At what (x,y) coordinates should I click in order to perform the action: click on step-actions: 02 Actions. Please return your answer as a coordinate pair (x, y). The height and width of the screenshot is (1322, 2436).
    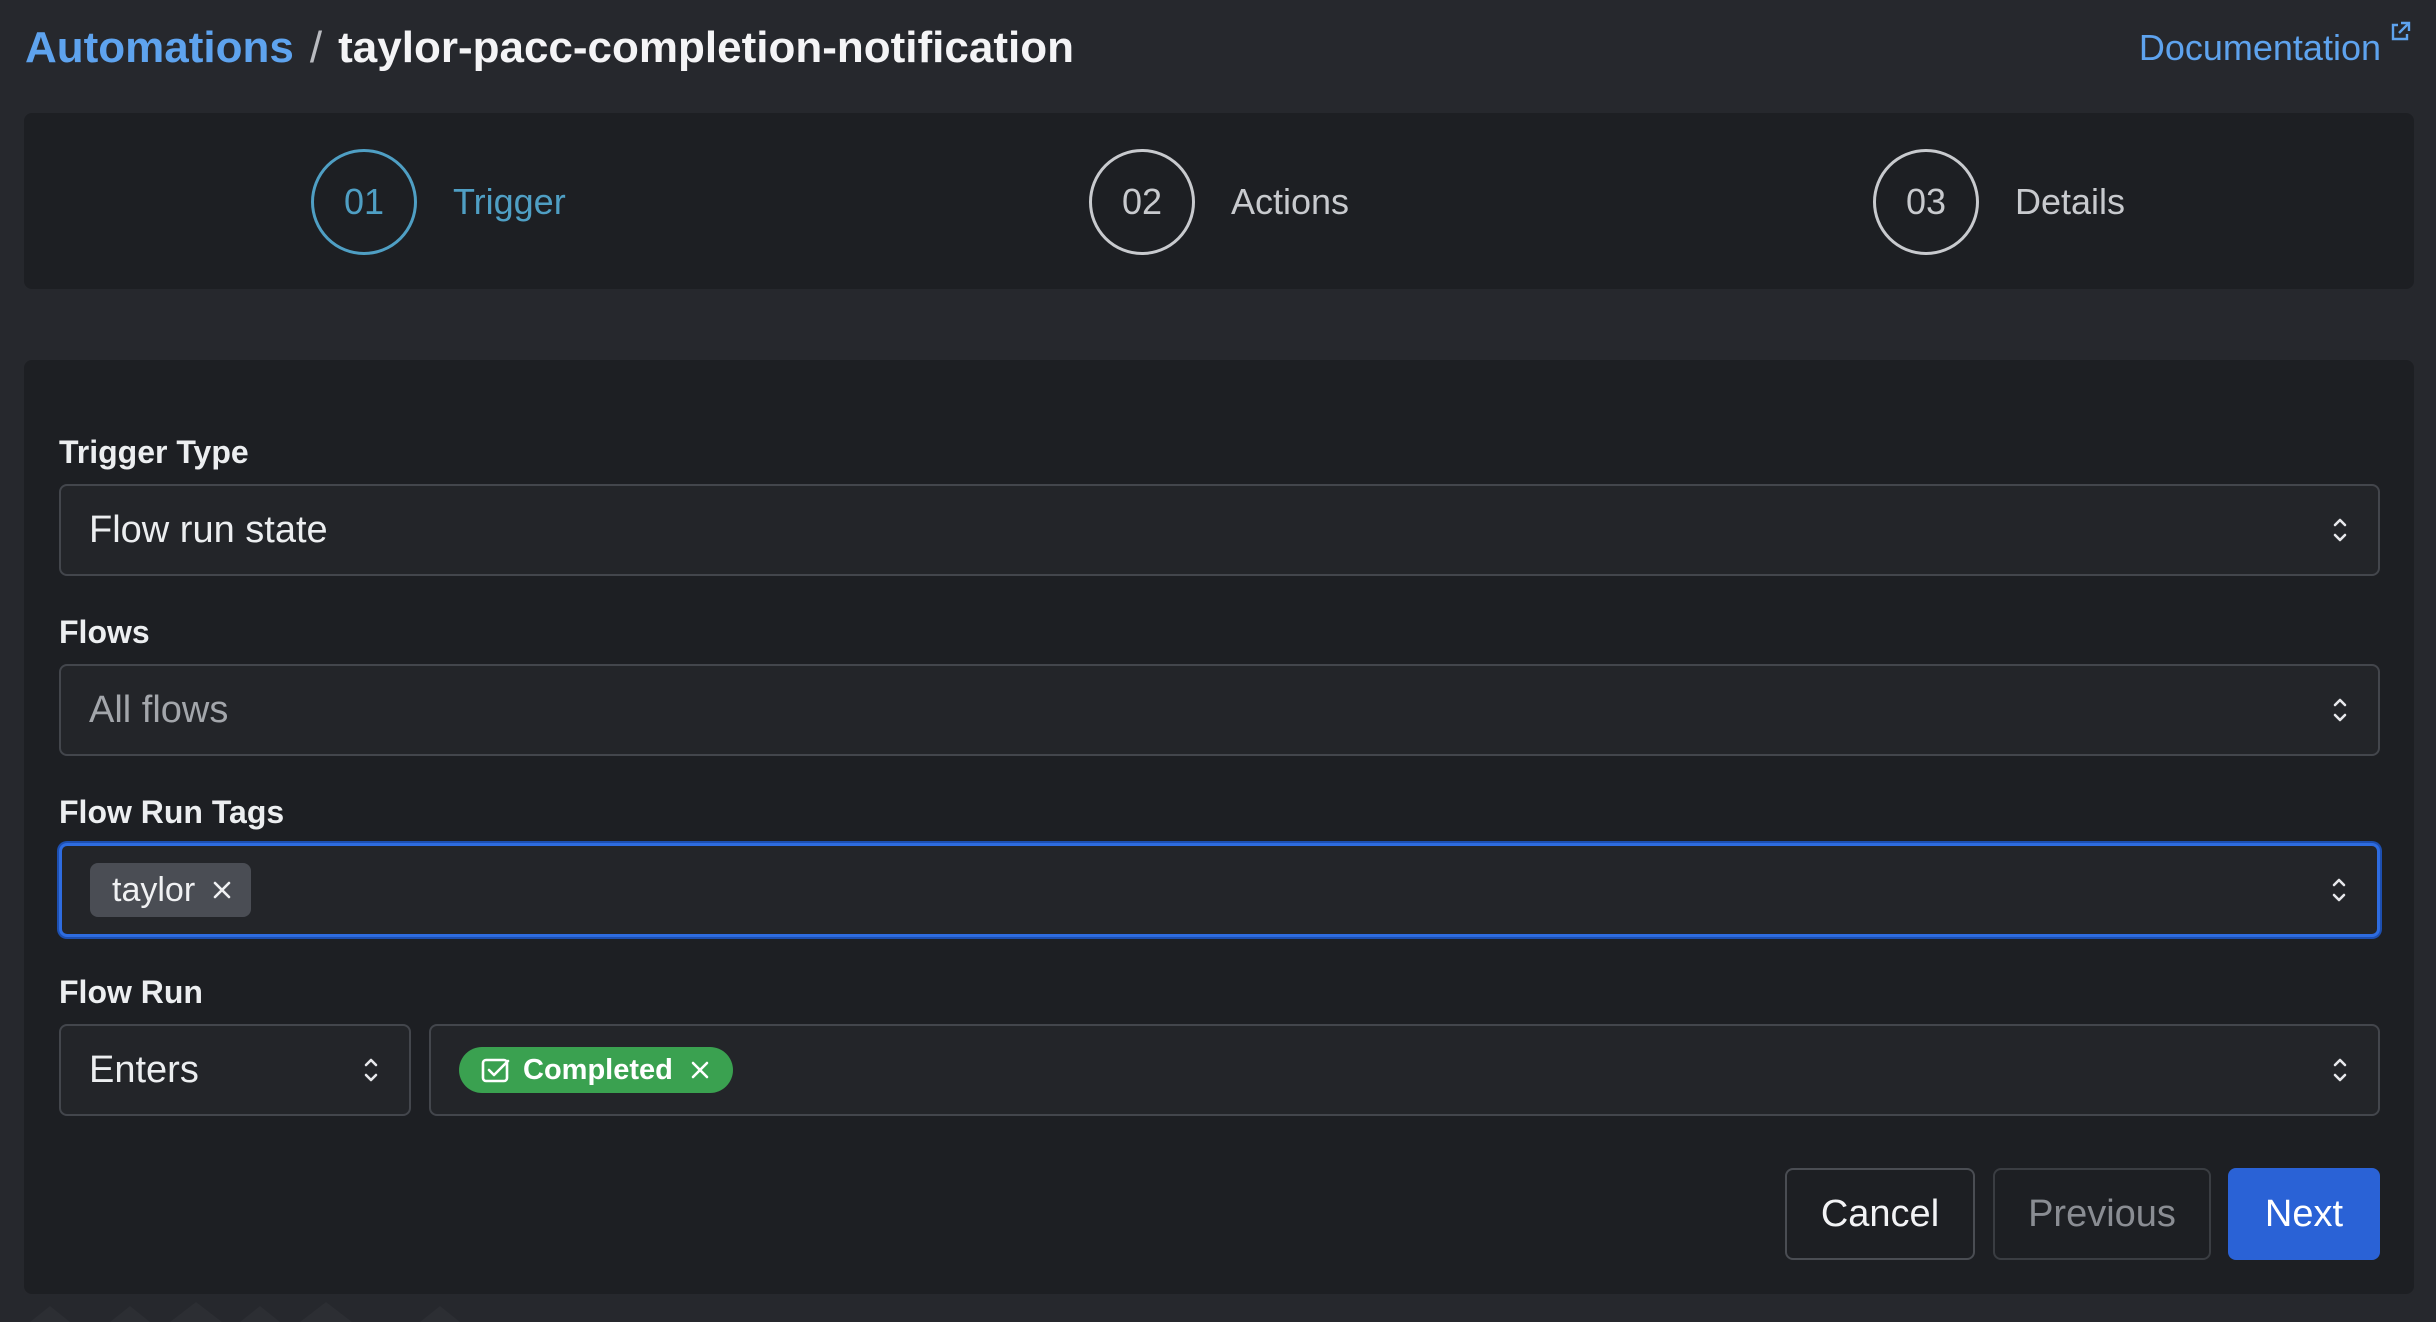
    Looking at the image, I should click on (1219, 202).